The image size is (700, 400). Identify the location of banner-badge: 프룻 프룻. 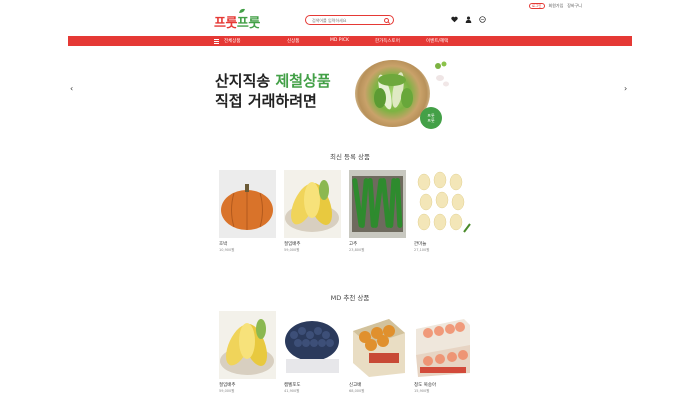
(431, 118).